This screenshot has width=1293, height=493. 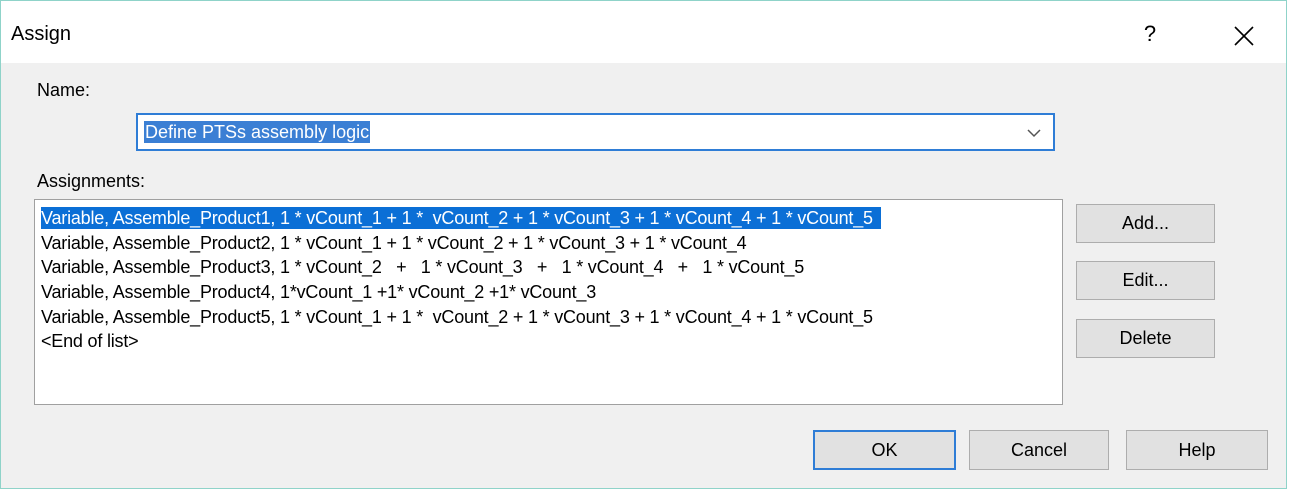 I want to click on chevron-down-icon, so click(x=1034, y=133).